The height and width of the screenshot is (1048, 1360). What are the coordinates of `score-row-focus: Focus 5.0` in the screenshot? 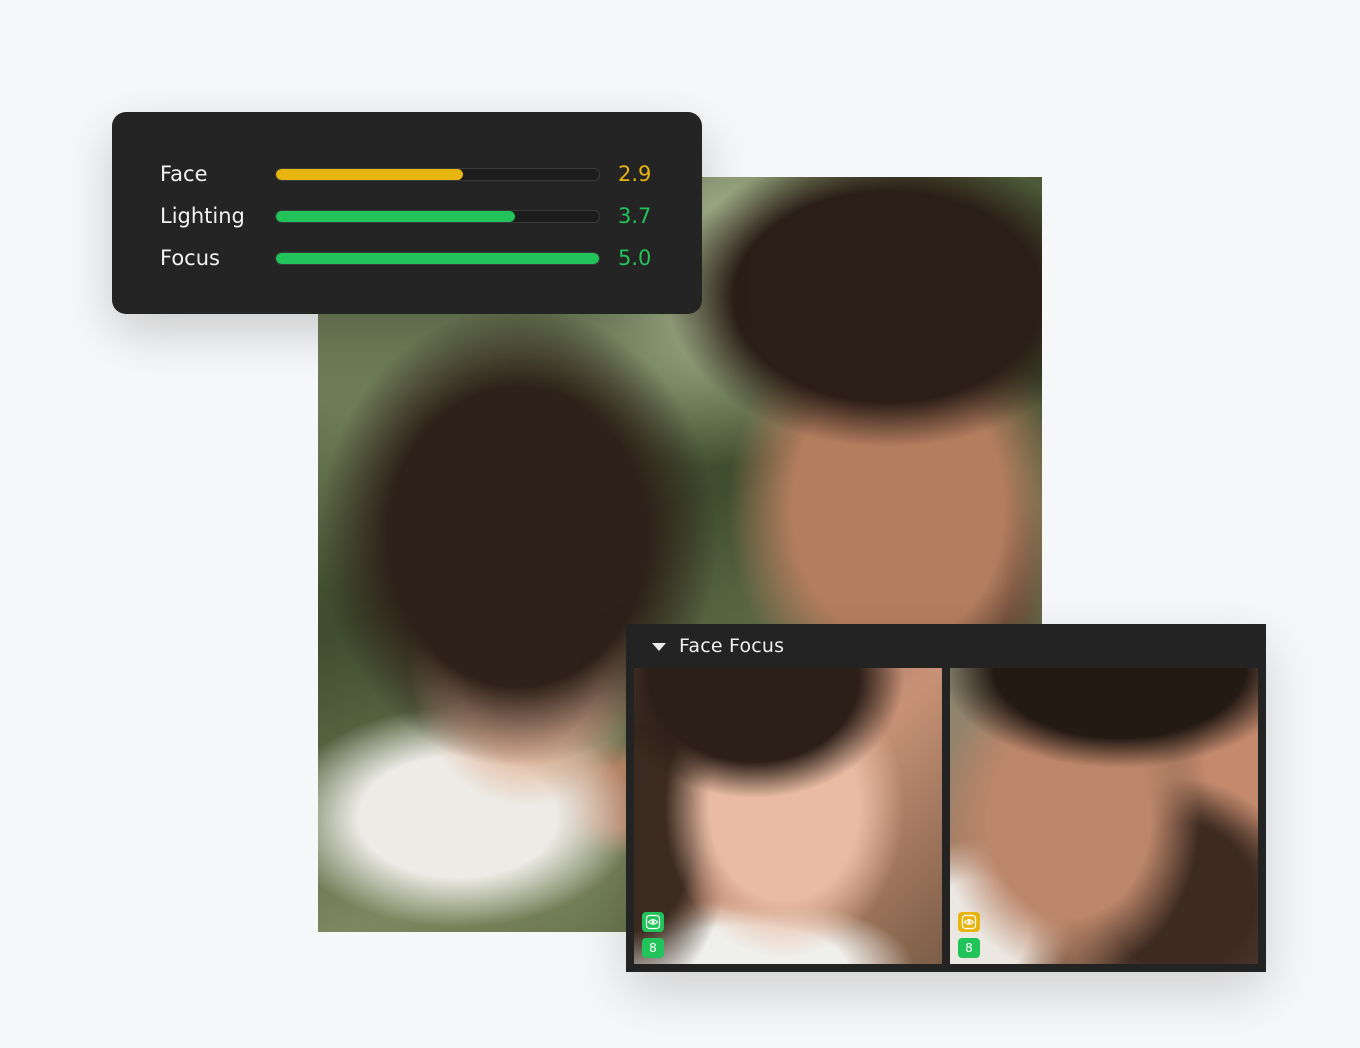 It's located at (407, 258).